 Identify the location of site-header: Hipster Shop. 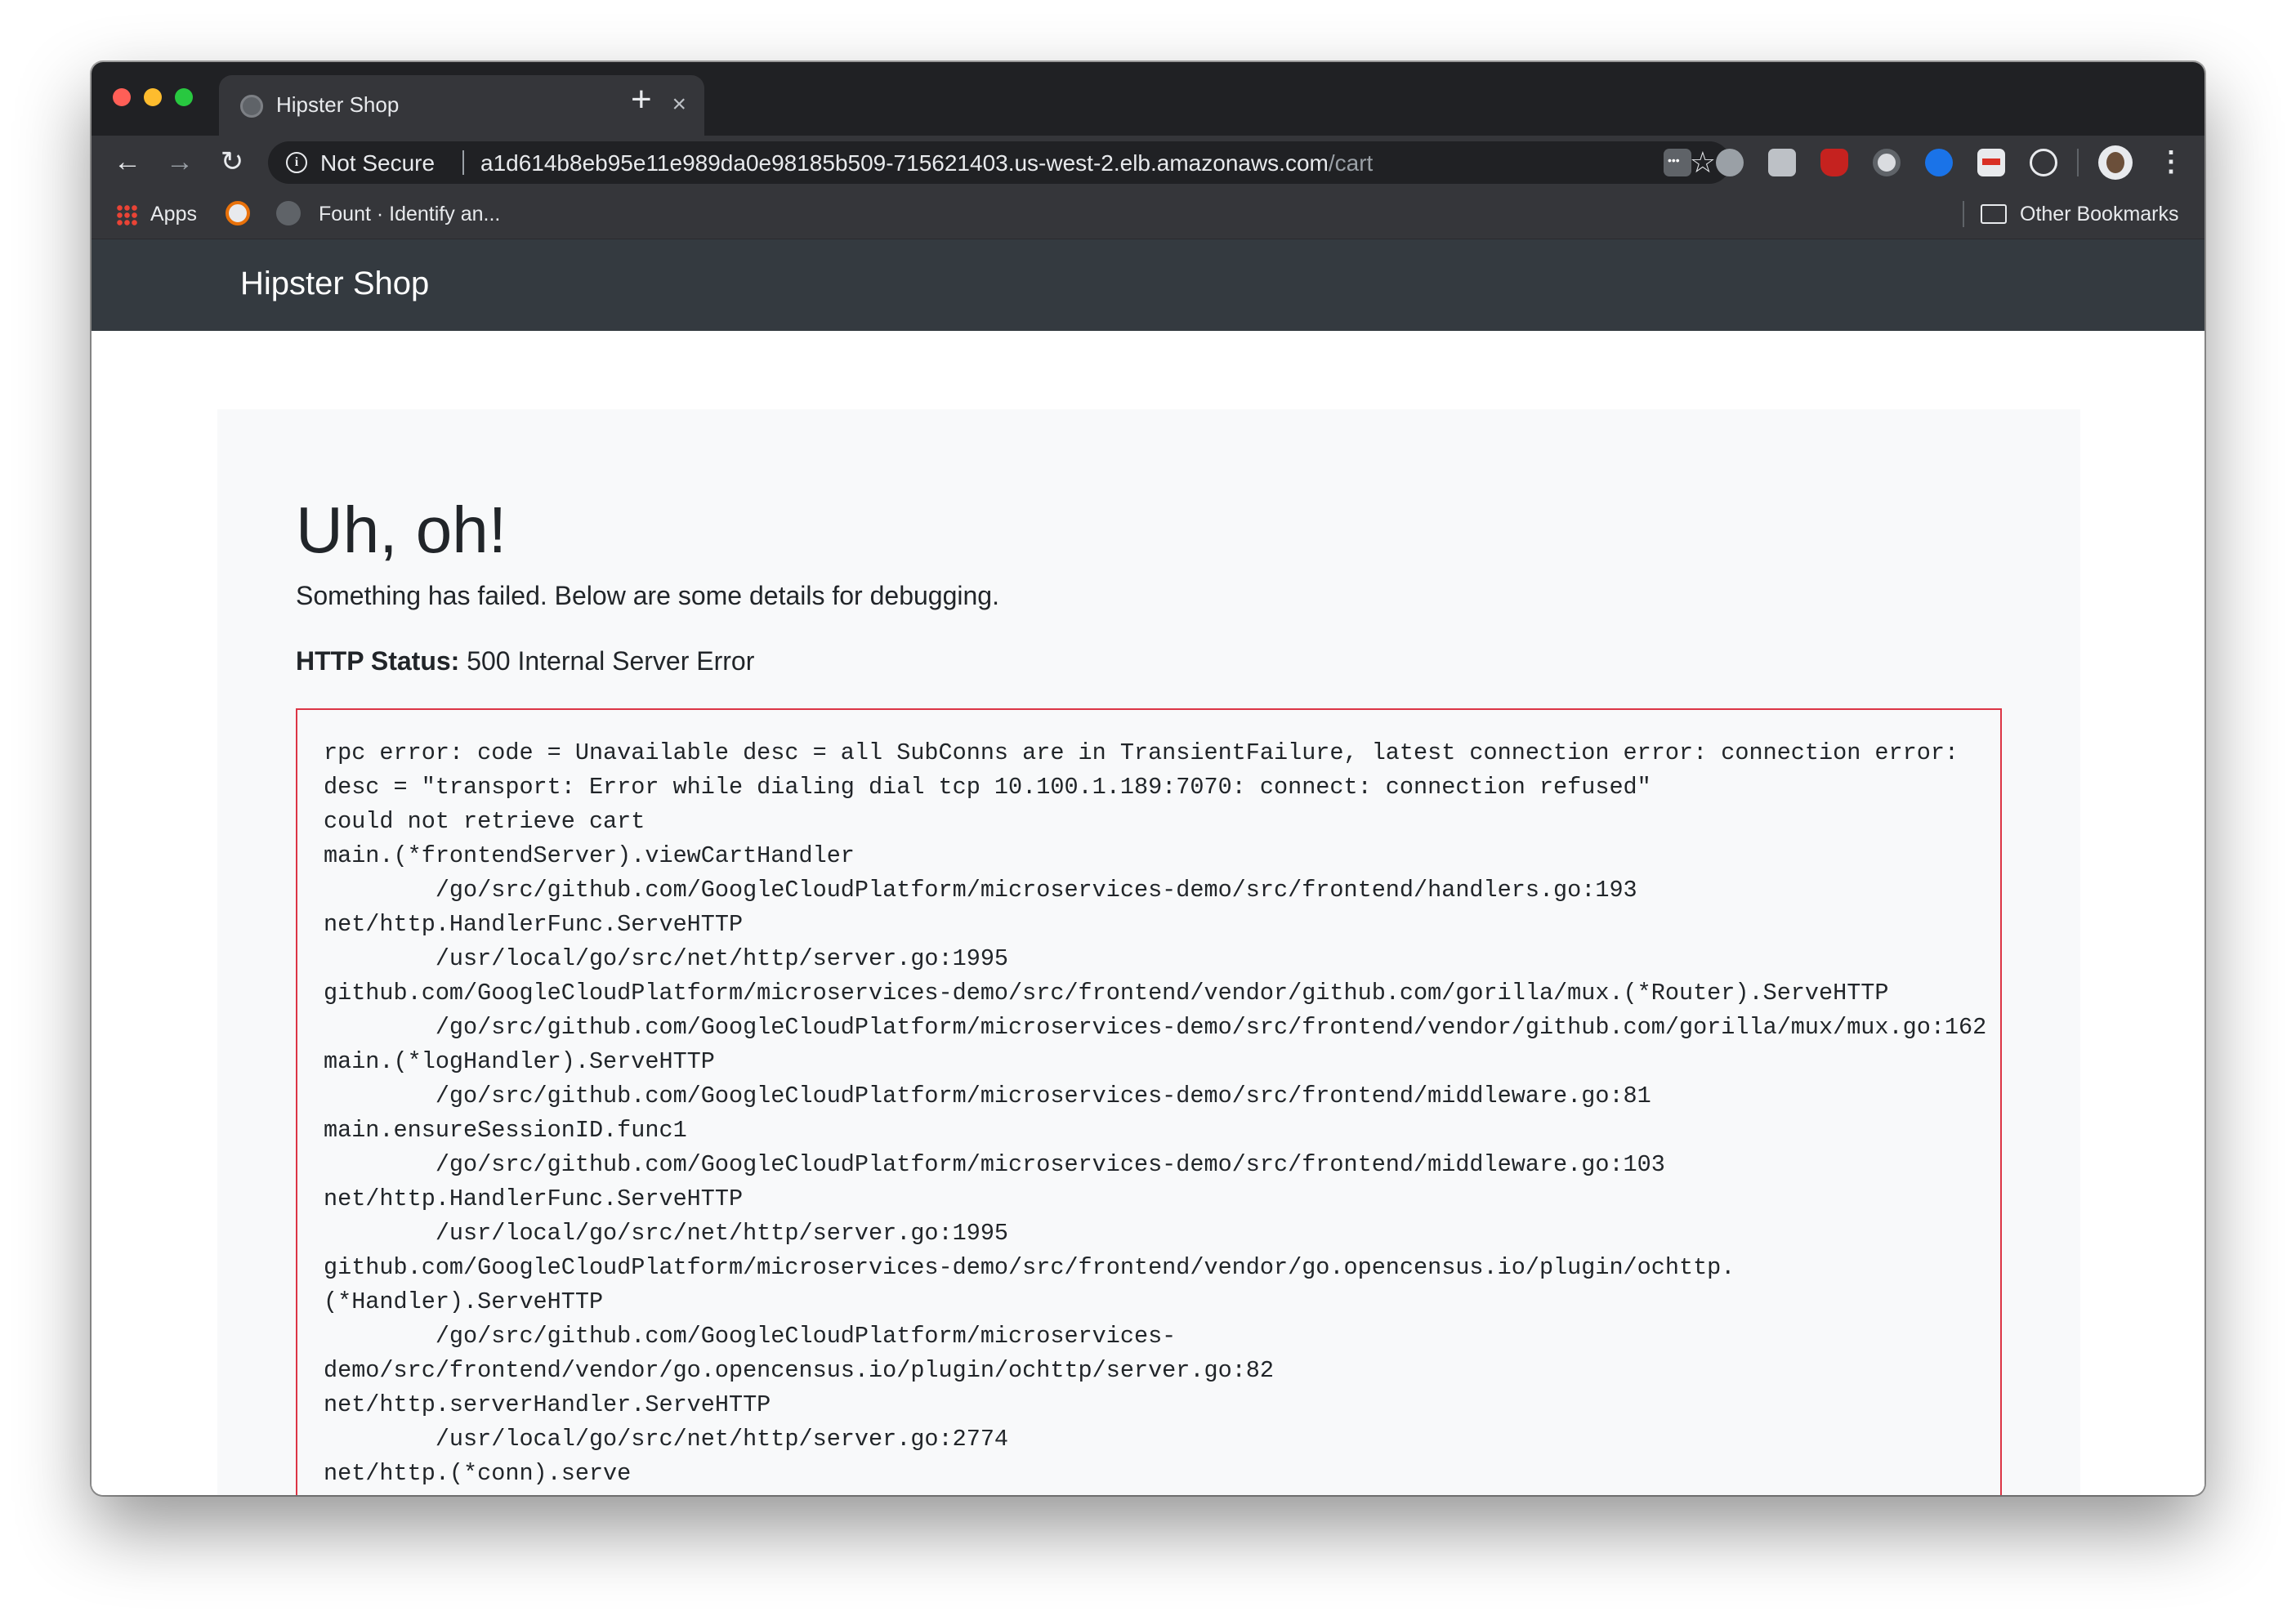
(1148, 285).